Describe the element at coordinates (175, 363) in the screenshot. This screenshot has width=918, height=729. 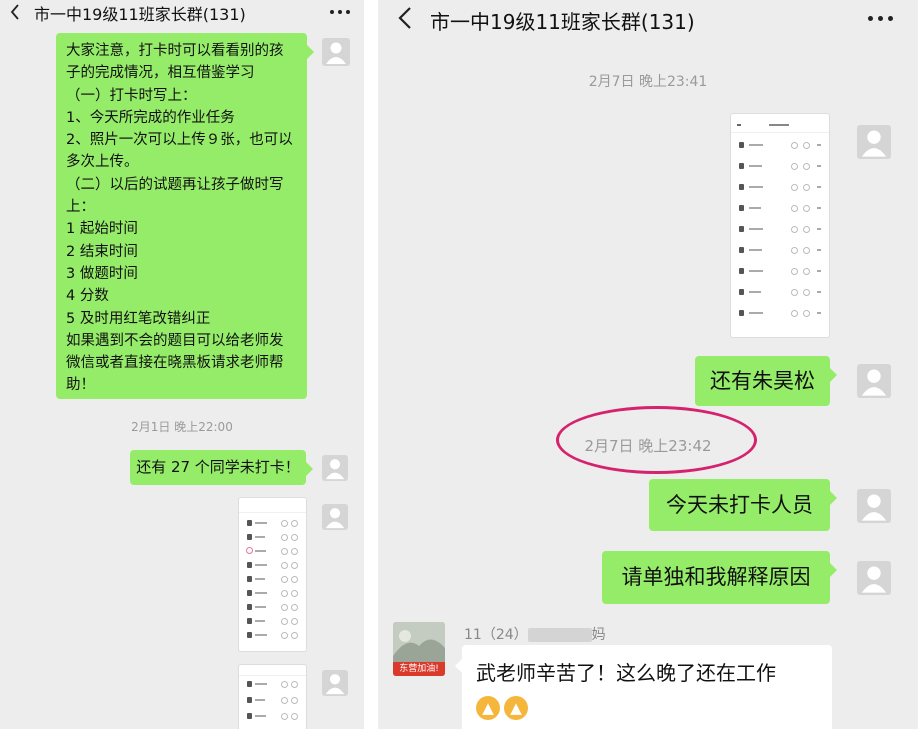
I see `notice-line: 微信或者直接在晓黑板请求老师帮` at that location.